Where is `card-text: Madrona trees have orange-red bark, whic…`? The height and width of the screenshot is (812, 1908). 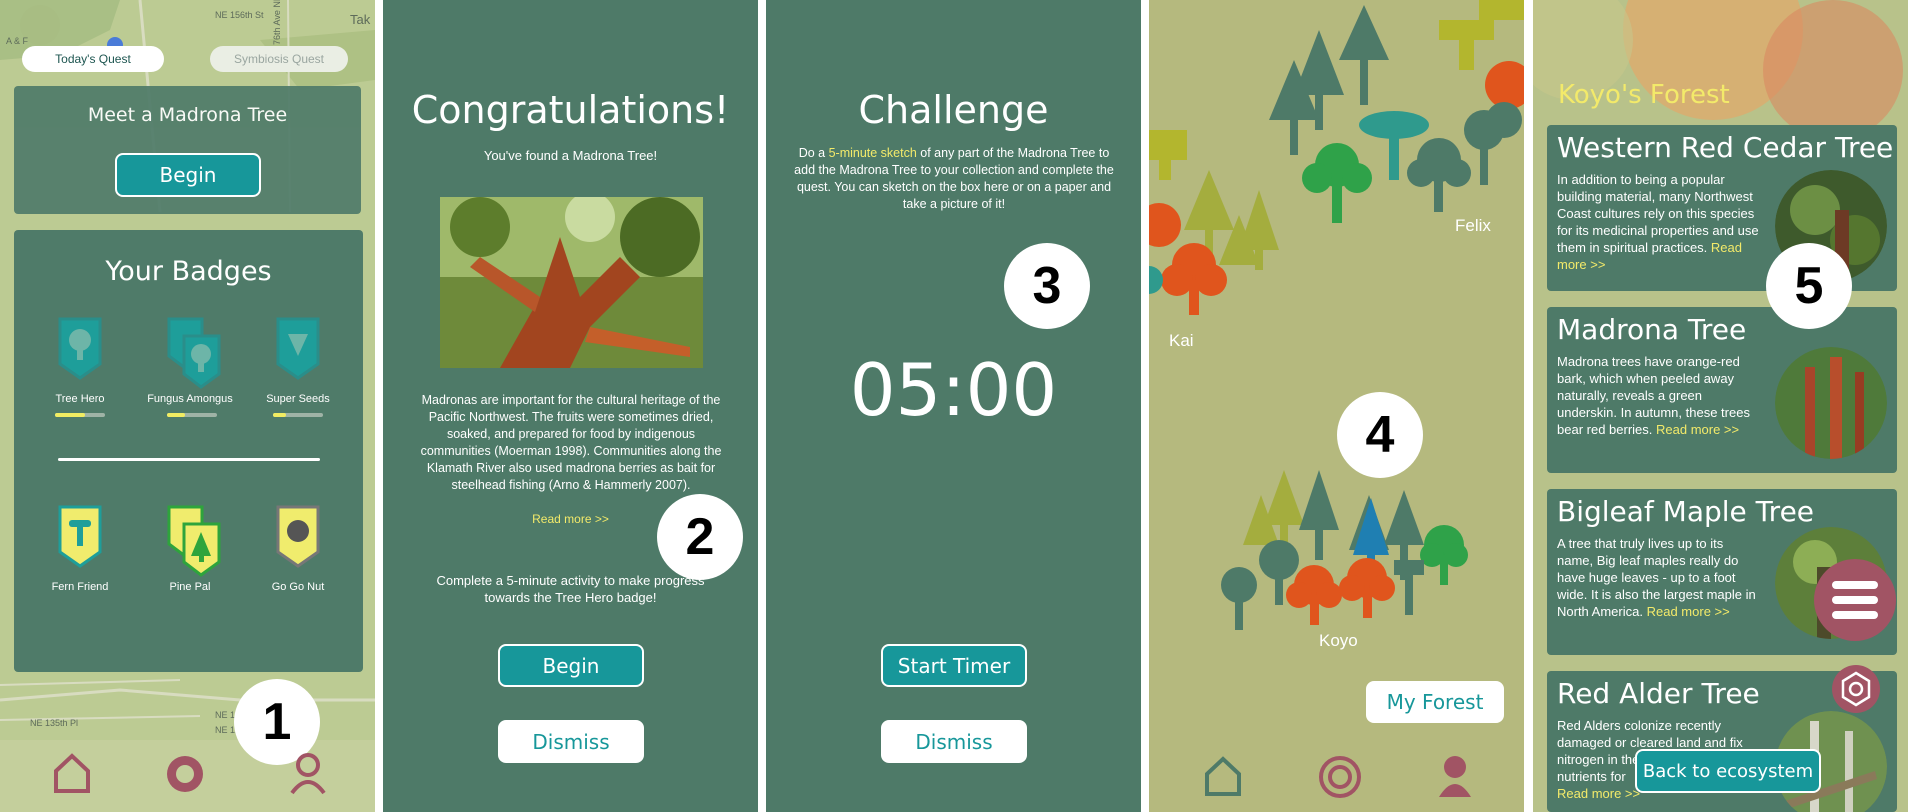 card-text: Madrona trees have orange-red bark, whic… is located at coordinates (1653, 395).